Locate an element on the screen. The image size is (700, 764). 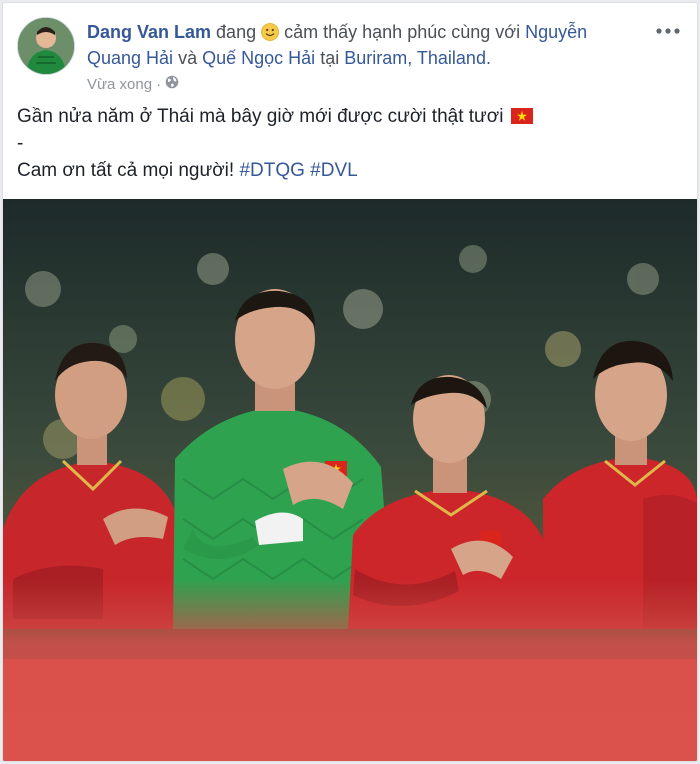
hashtag-dvl: #DVL is located at coordinates (334, 170).